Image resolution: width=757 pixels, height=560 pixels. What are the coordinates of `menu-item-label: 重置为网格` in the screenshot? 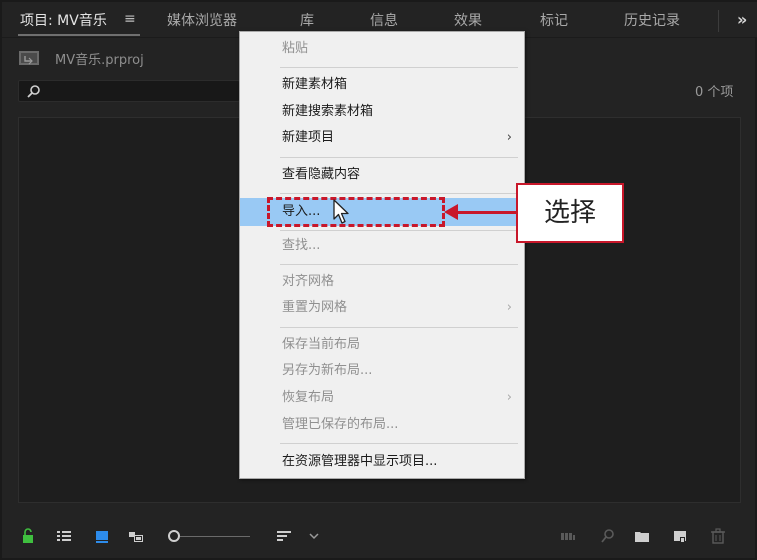 It's located at (315, 307).